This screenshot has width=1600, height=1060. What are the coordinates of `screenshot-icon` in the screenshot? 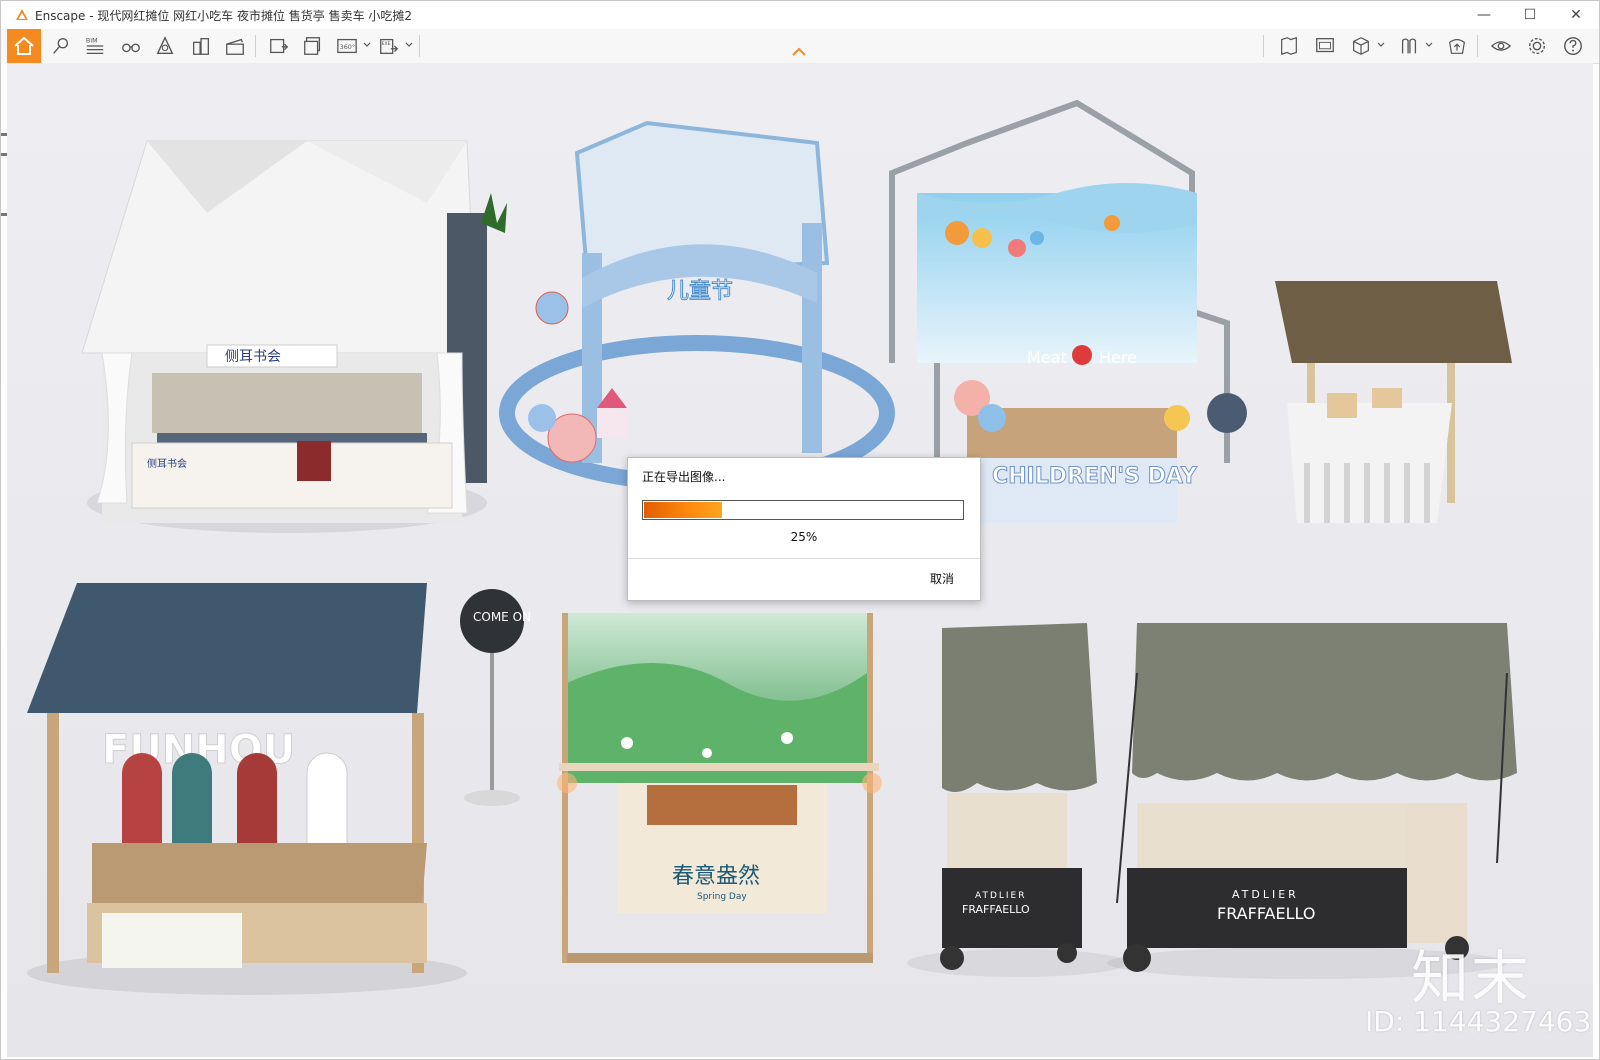 It's located at (1325, 45).